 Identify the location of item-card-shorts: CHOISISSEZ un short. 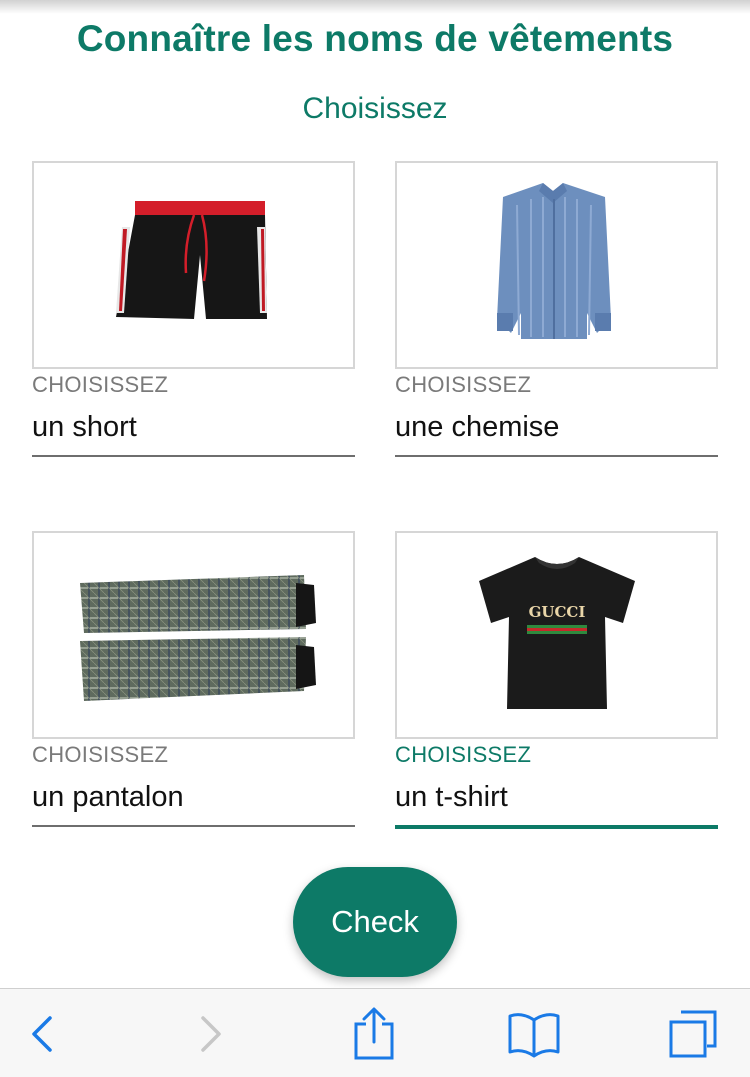
(193, 309).